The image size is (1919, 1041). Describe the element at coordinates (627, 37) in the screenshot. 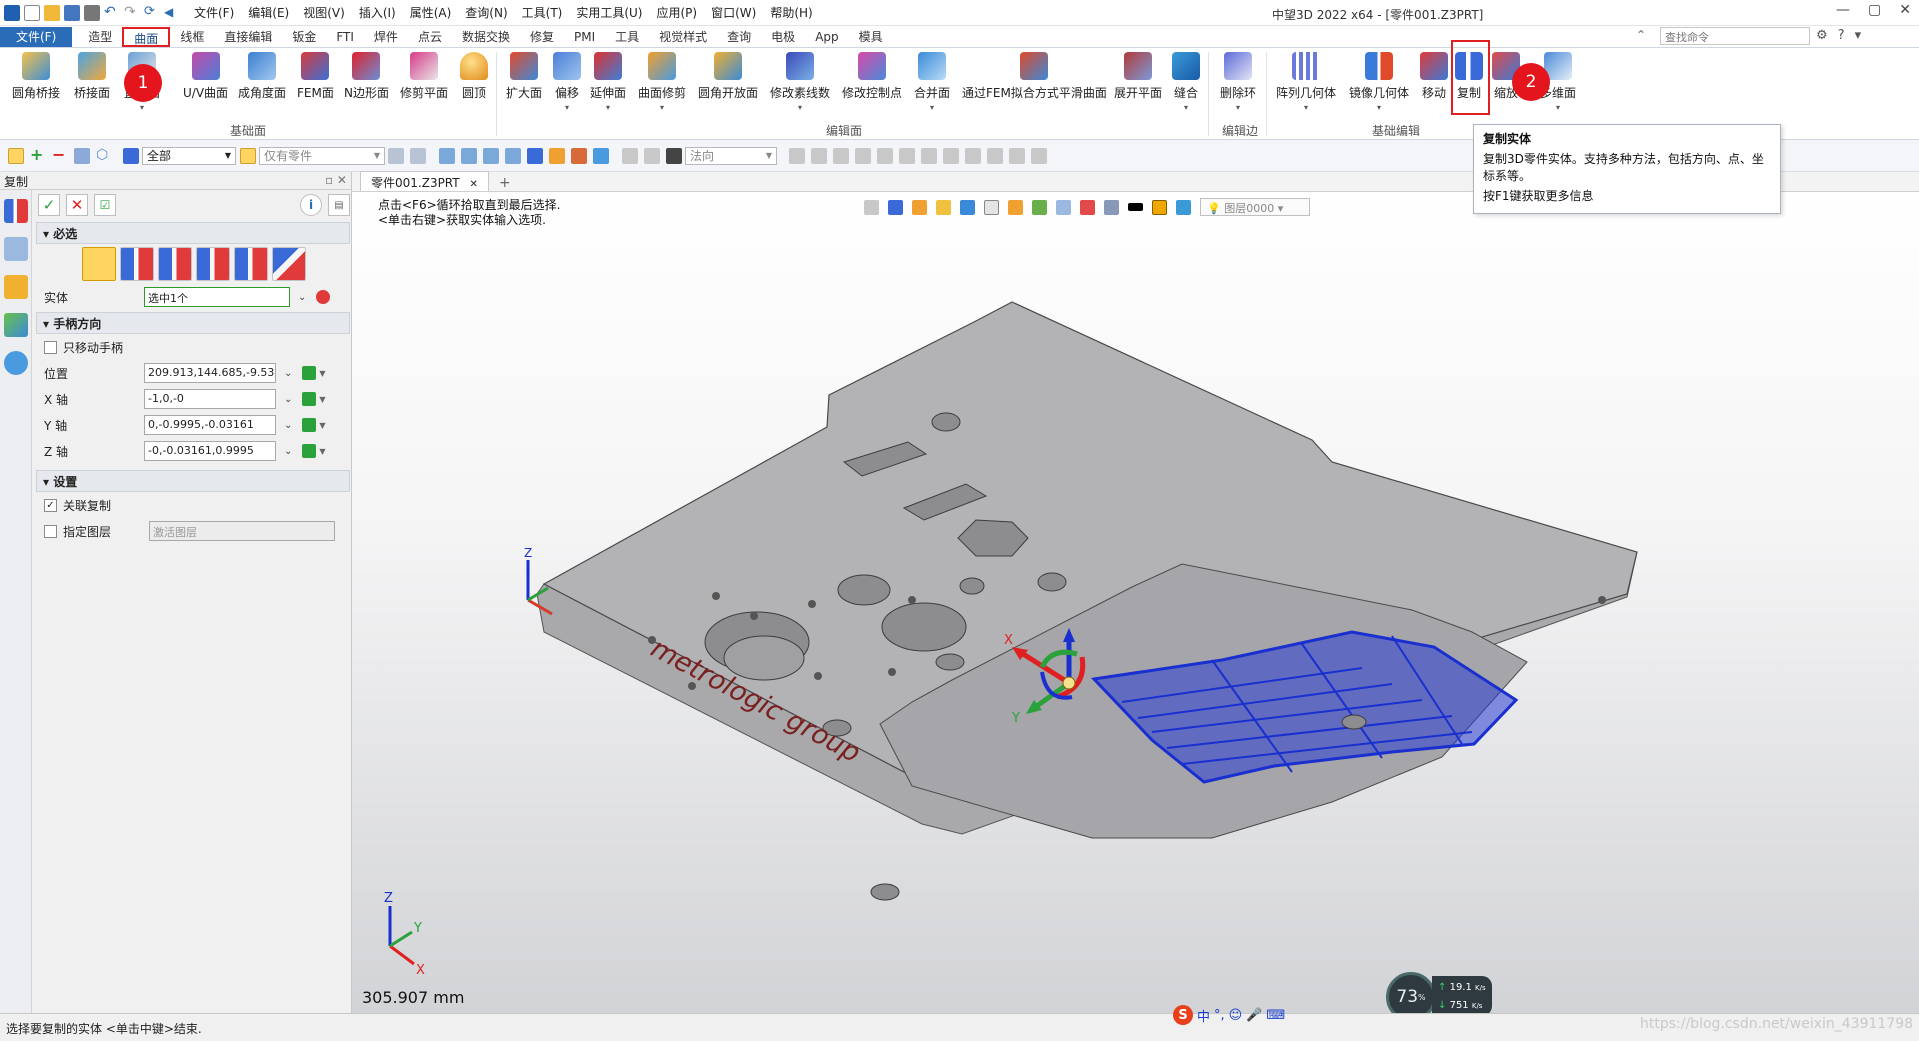

I see `tab-tools: 工具` at that location.